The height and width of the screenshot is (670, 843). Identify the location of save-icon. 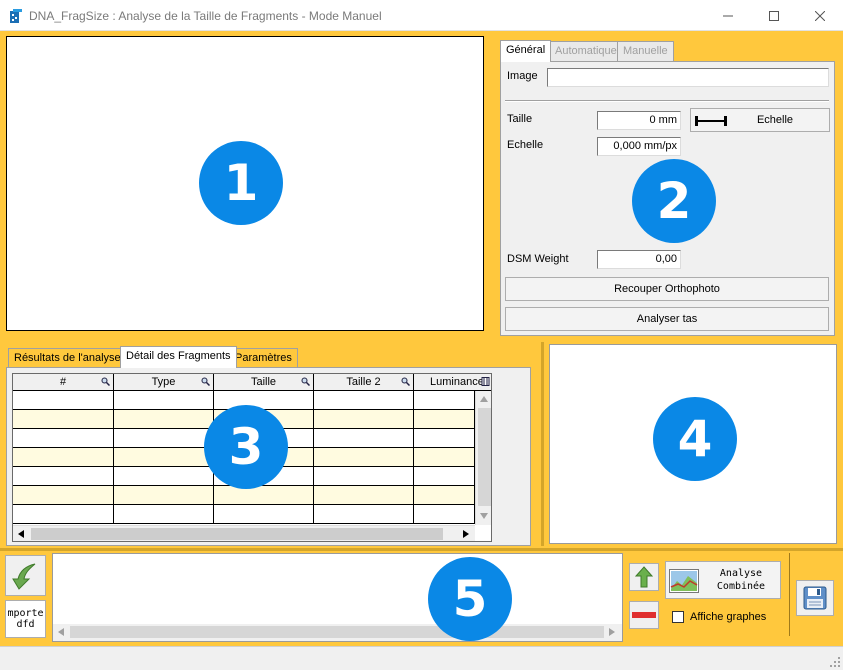
(815, 598).